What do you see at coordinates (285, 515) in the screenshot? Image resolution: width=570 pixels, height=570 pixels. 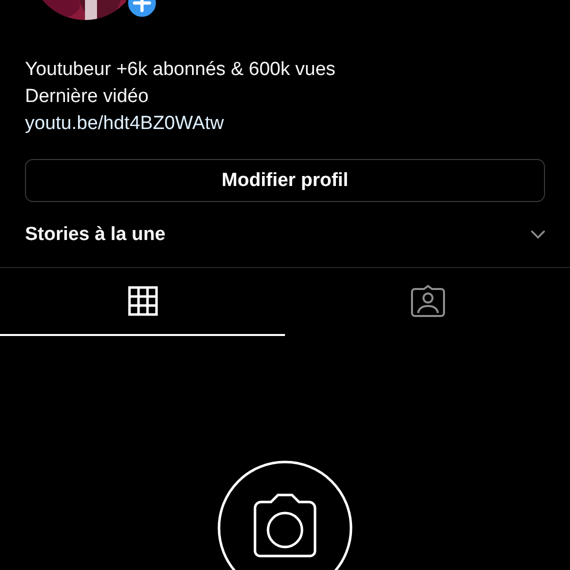 I see `camera-icon` at bounding box center [285, 515].